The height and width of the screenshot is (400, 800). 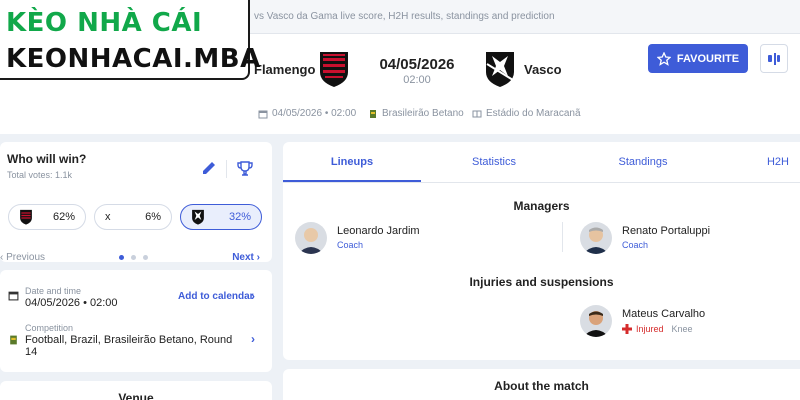 What do you see at coordinates (533, 113) in the screenshot?
I see `meta-stadium-text: Estádio do Maracanã` at bounding box center [533, 113].